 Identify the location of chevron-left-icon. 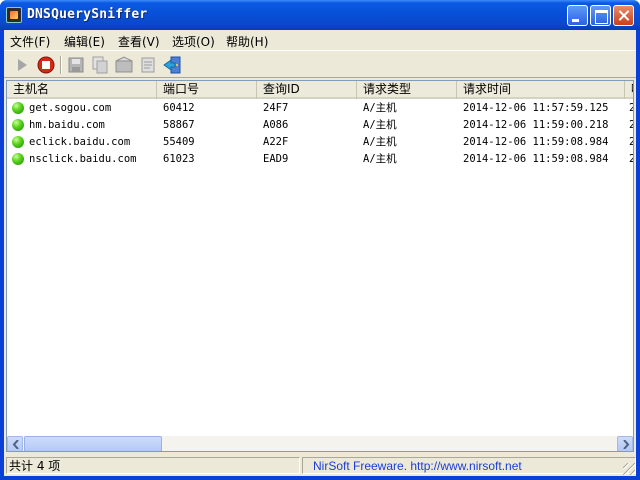
(15, 444).